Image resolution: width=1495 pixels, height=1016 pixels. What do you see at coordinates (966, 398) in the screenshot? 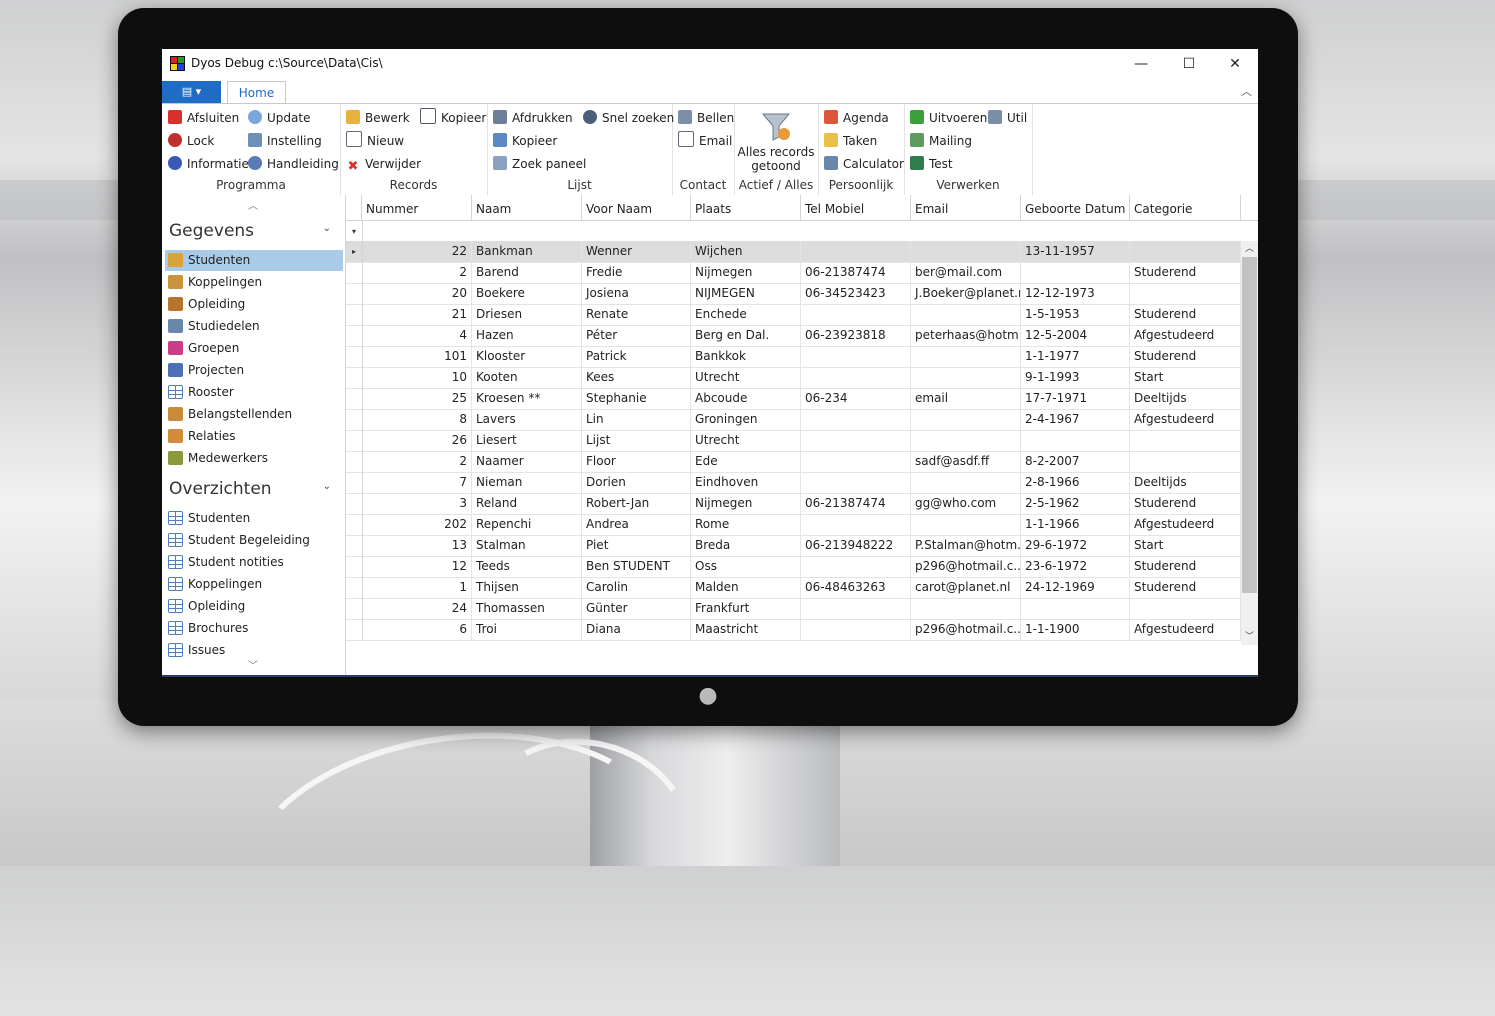
I see `cell-email: email` at bounding box center [966, 398].